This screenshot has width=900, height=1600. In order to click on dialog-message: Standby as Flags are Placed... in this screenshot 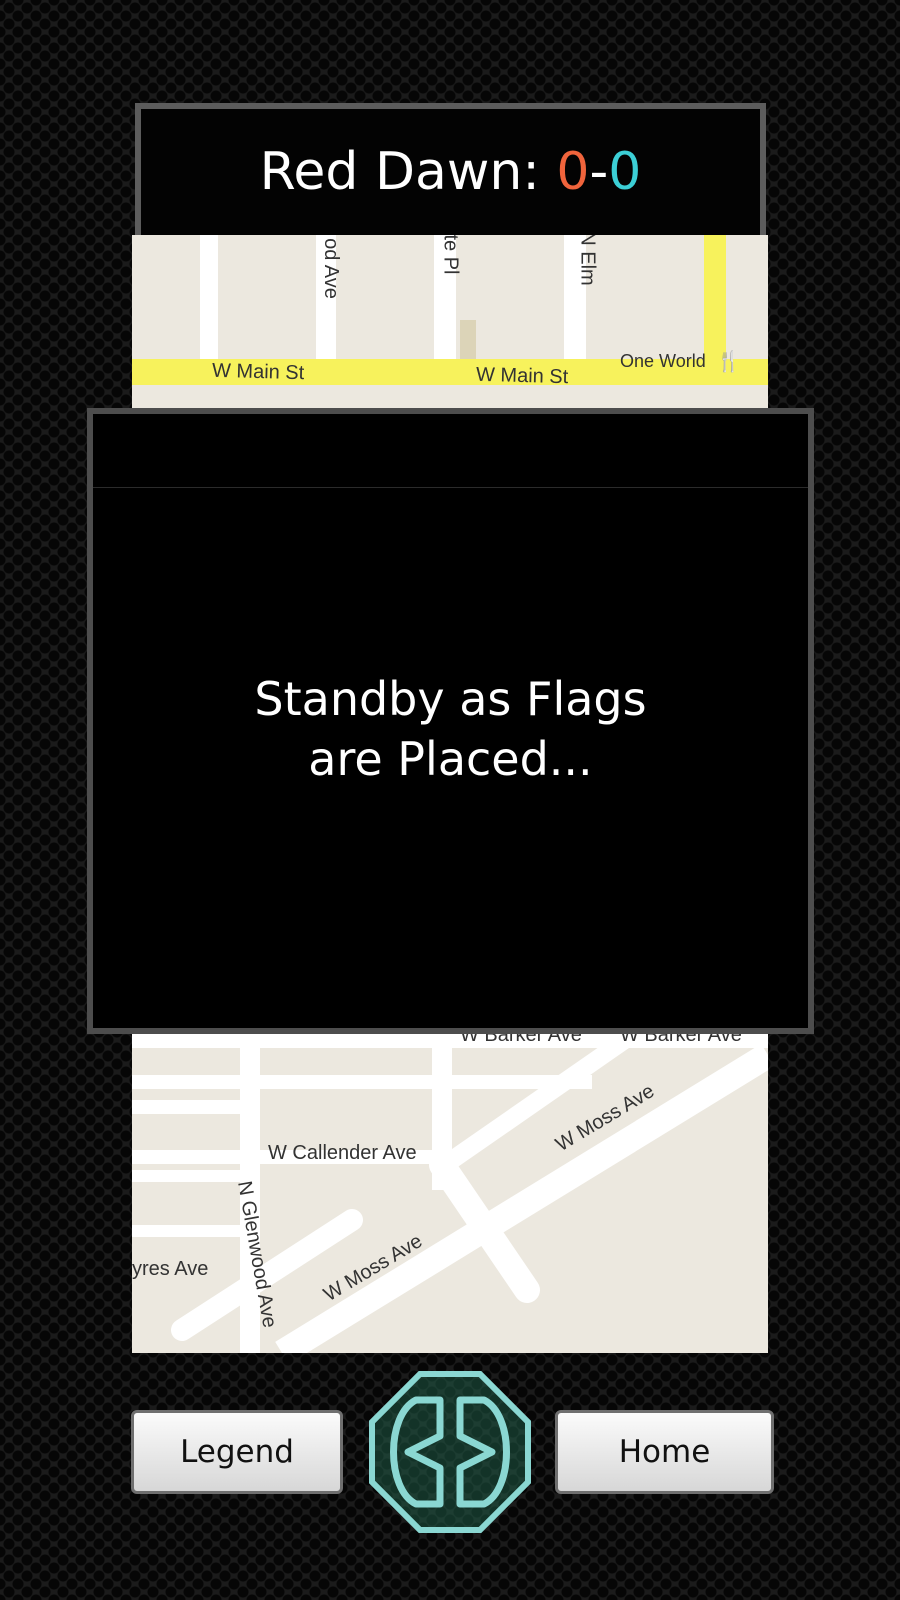, I will do `click(450, 729)`.